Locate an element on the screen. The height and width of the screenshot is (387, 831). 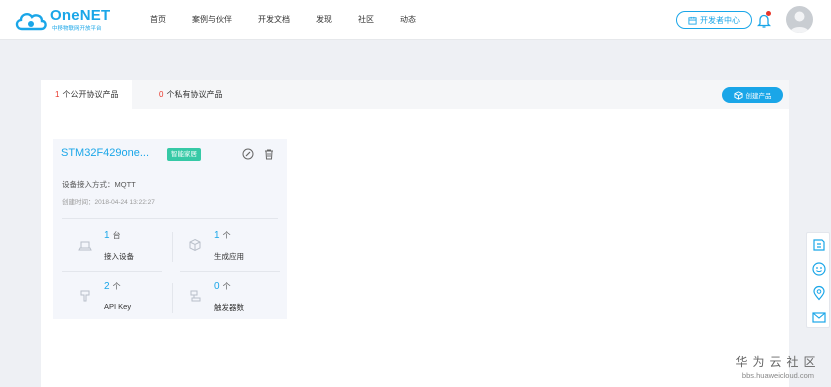
api-keys-unit: 个 is located at coordinates (116, 286).